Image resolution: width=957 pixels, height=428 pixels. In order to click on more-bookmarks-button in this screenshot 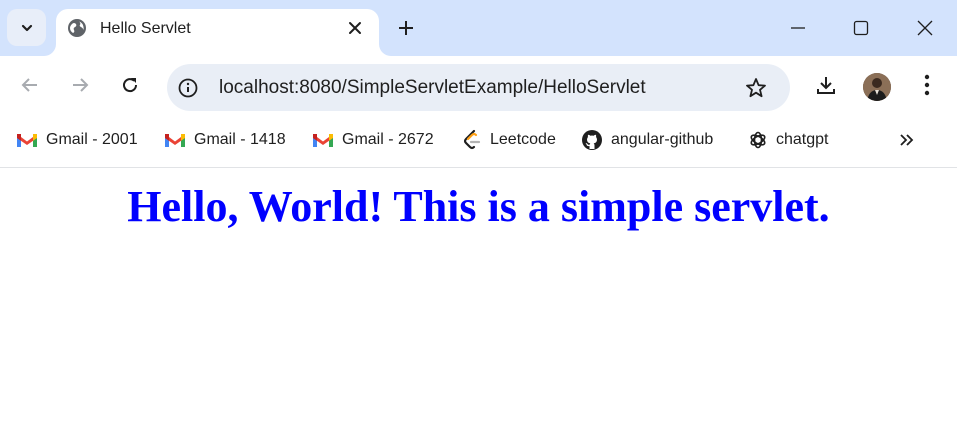, I will do `click(907, 140)`.